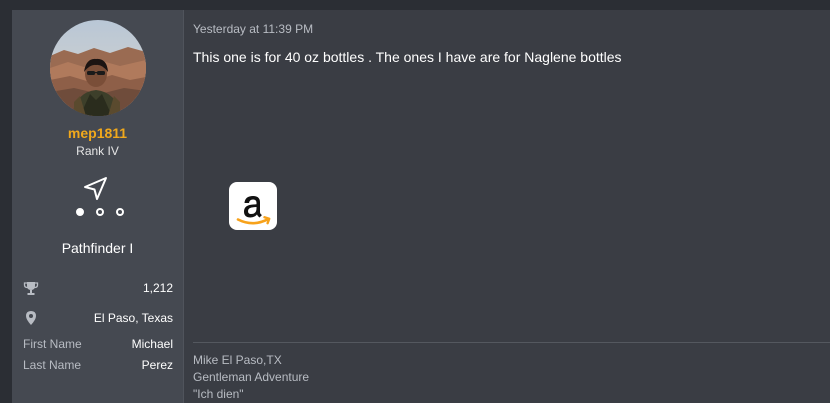 Image resolution: width=830 pixels, height=403 pixels. What do you see at coordinates (218, 394) in the screenshot?
I see `signature-line: "Ich dien"` at bounding box center [218, 394].